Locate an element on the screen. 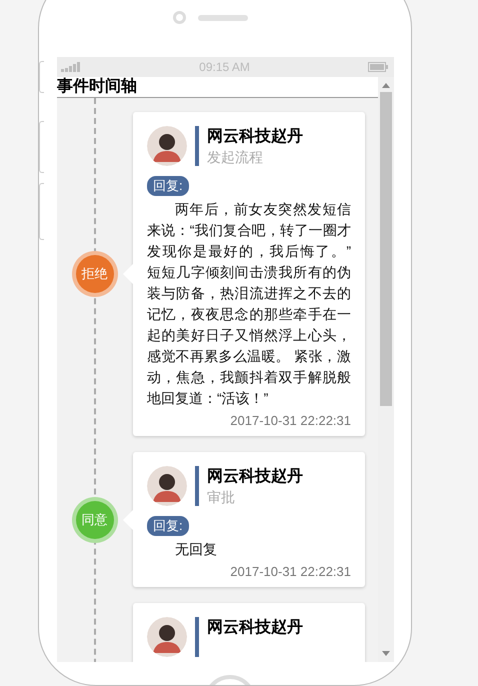 This screenshot has height=686, width=478. status-node: 同意 is located at coordinates (95, 519).